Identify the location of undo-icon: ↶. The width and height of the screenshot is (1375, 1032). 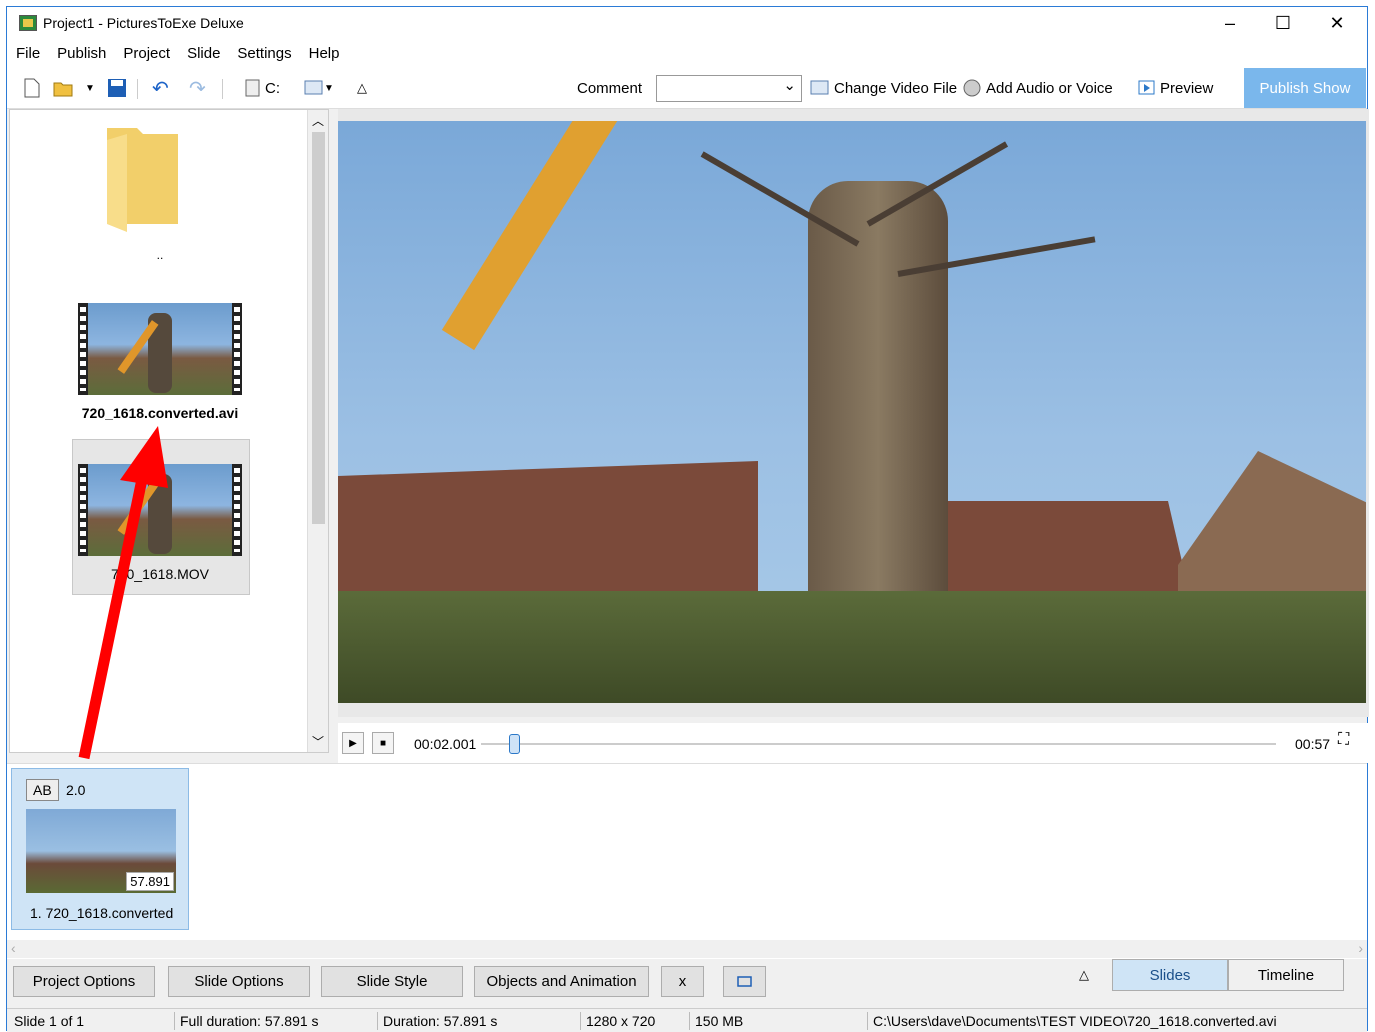
(160, 88).